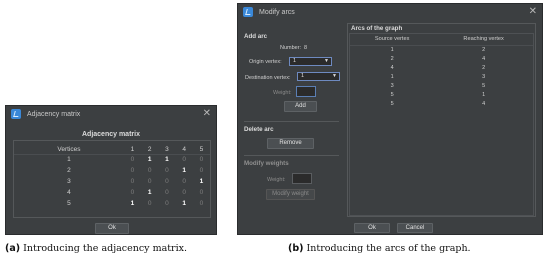  Describe the element at coordinates (69, 170) in the screenshot. I see `vertex-label: 2` at that location.